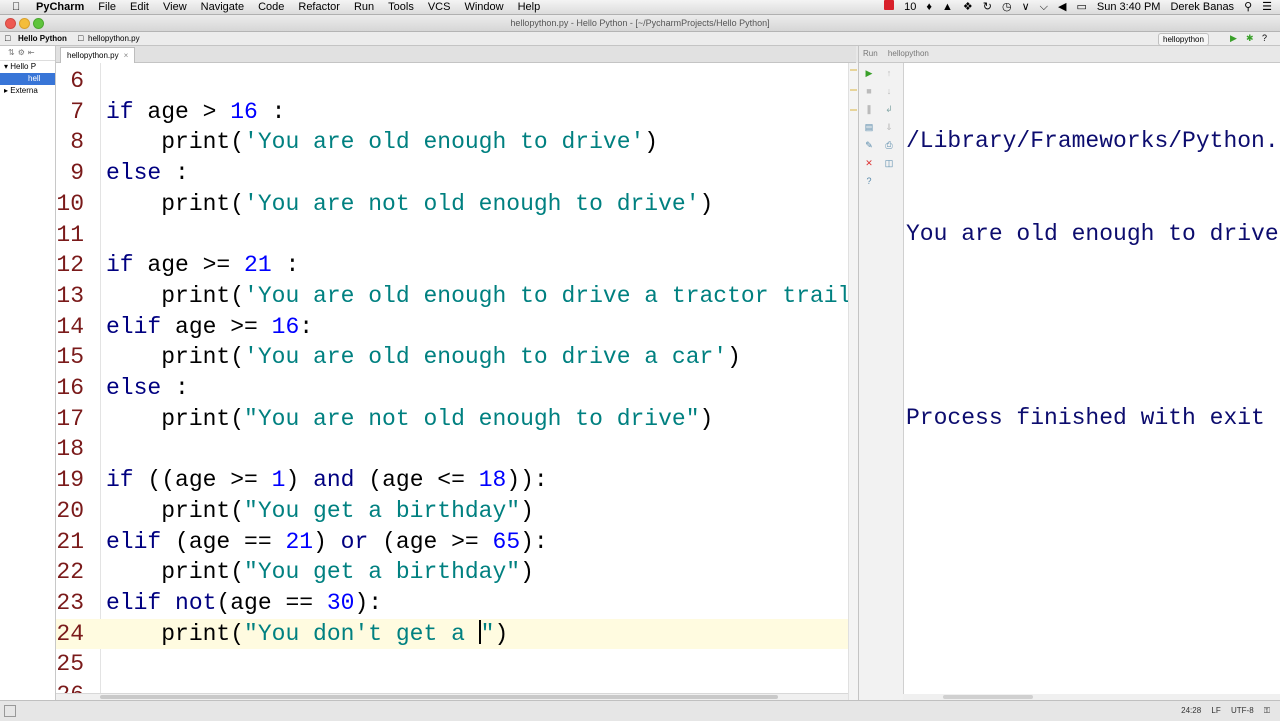 The width and height of the screenshot is (1280, 721). I want to click on scroll-end-icon: ⇓, so click(889, 127).